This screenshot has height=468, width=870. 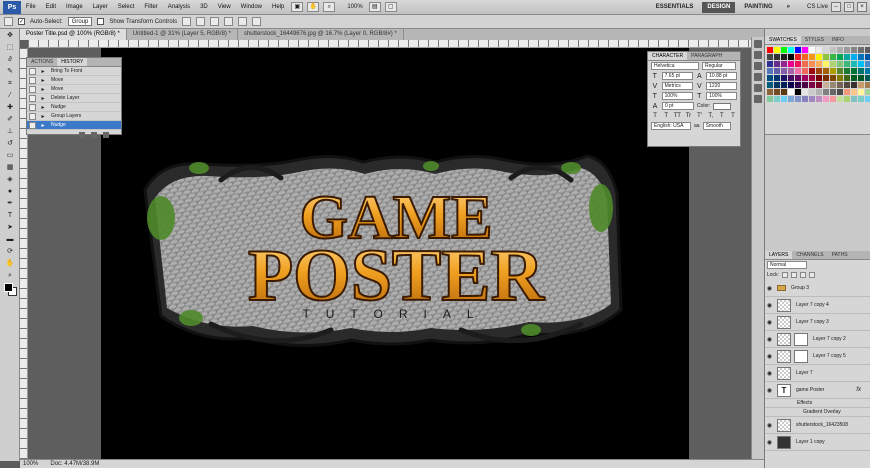 I want to click on close-icon: ×, so click(x=862, y=7).